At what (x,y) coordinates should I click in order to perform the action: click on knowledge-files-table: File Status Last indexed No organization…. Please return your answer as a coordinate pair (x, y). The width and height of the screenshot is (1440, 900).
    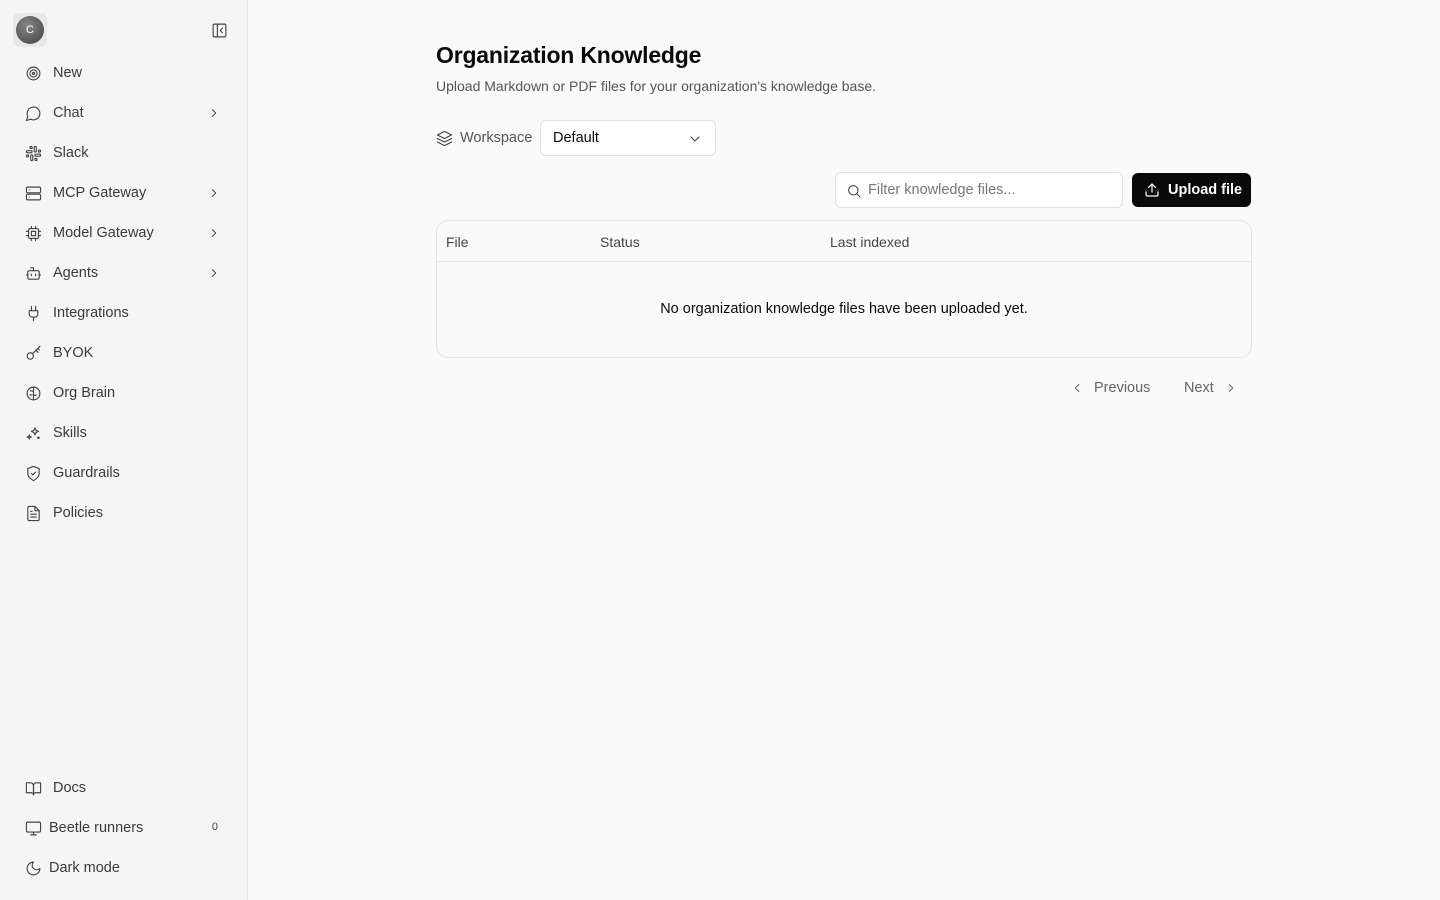
    Looking at the image, I should click on (844, 289).